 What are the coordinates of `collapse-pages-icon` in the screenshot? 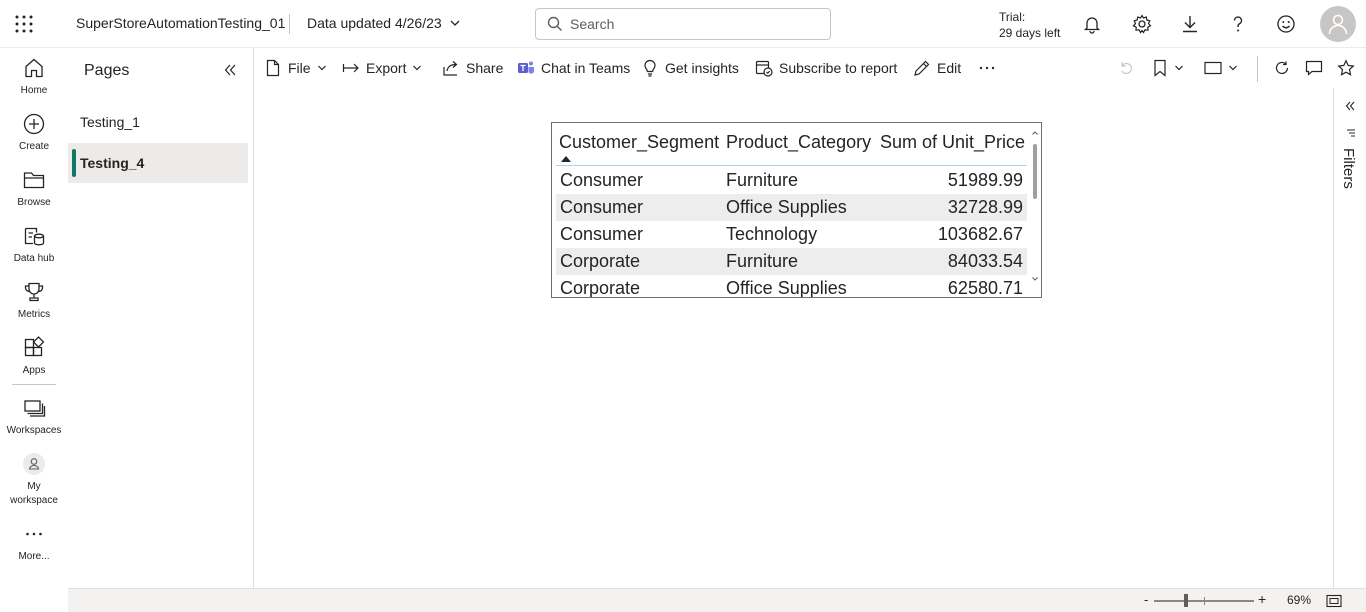 It's located at (230, 70).